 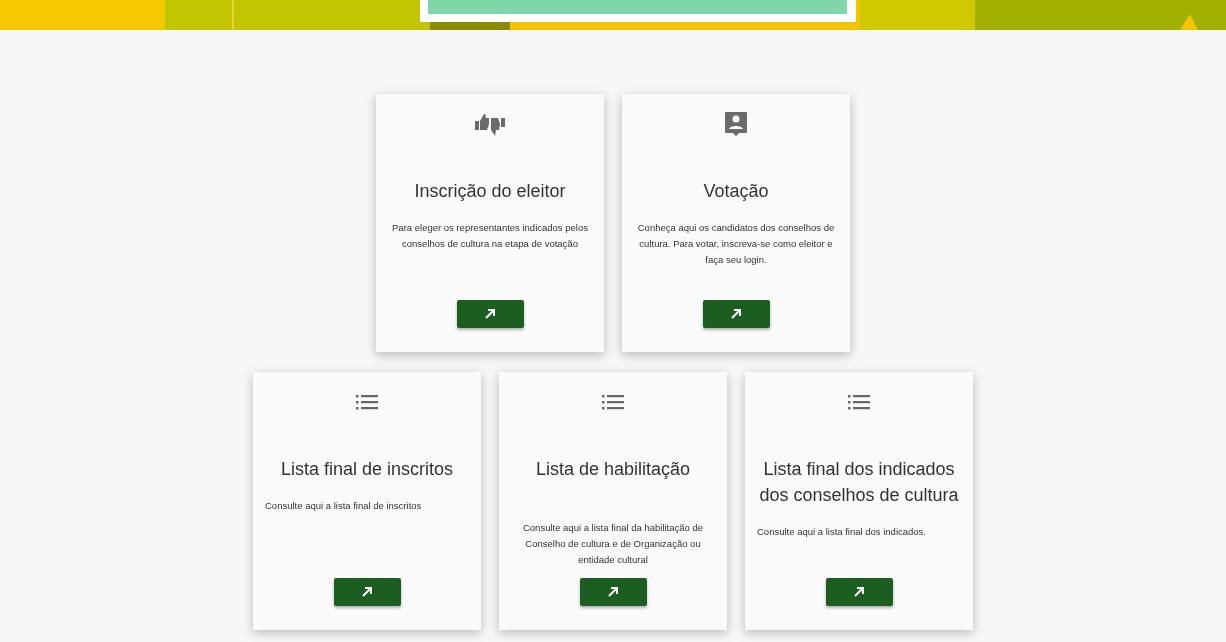 What do you see at coordinates (344, 506) in the screenshot?
I see `card-description: Consulte aqui a lista final de inscritos` at bounding box center [344, 506].